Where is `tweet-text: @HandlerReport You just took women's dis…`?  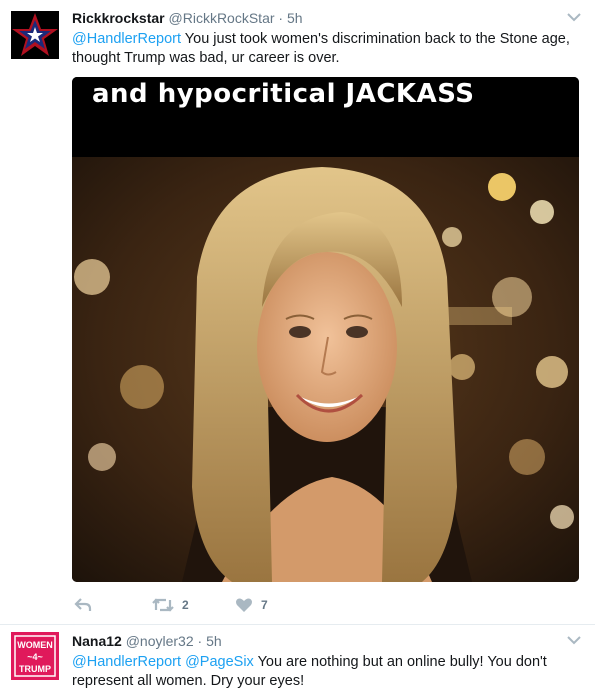 tweet-text: @HandlerReport You just took women's dis… is located at coordinates (322, 49).